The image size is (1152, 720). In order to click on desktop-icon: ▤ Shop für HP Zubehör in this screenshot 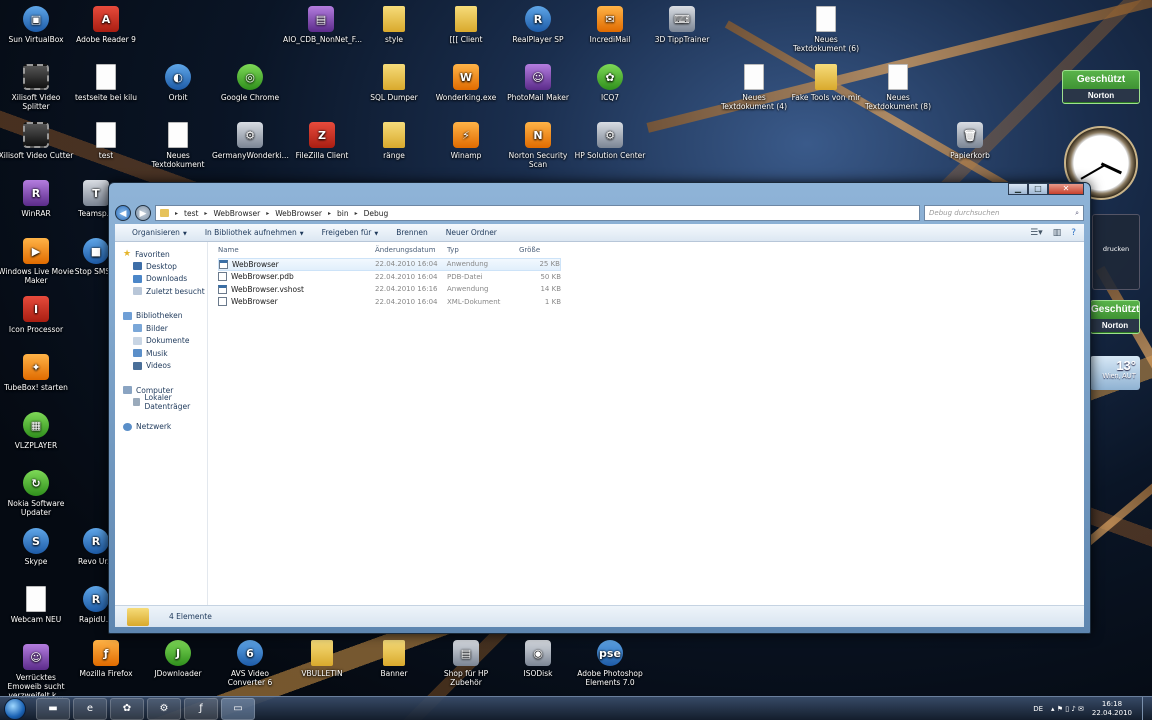, I will do `click(466, 663)`.